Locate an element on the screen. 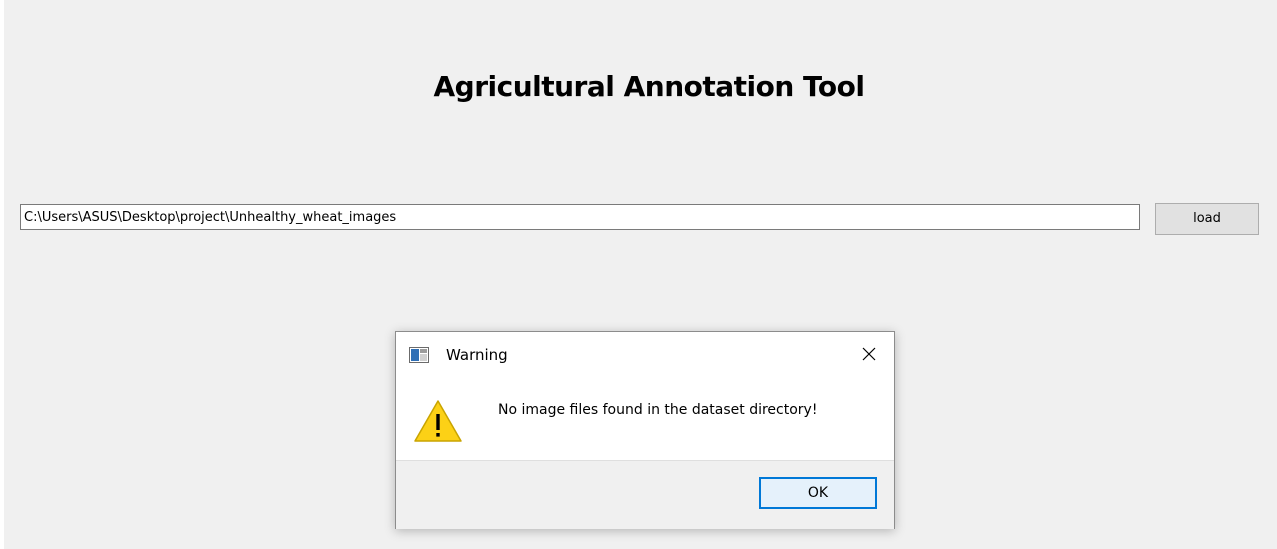 This screenshot has height=549, width=1277. dialog-button-bar: OK is located at coordinates (645, 494).